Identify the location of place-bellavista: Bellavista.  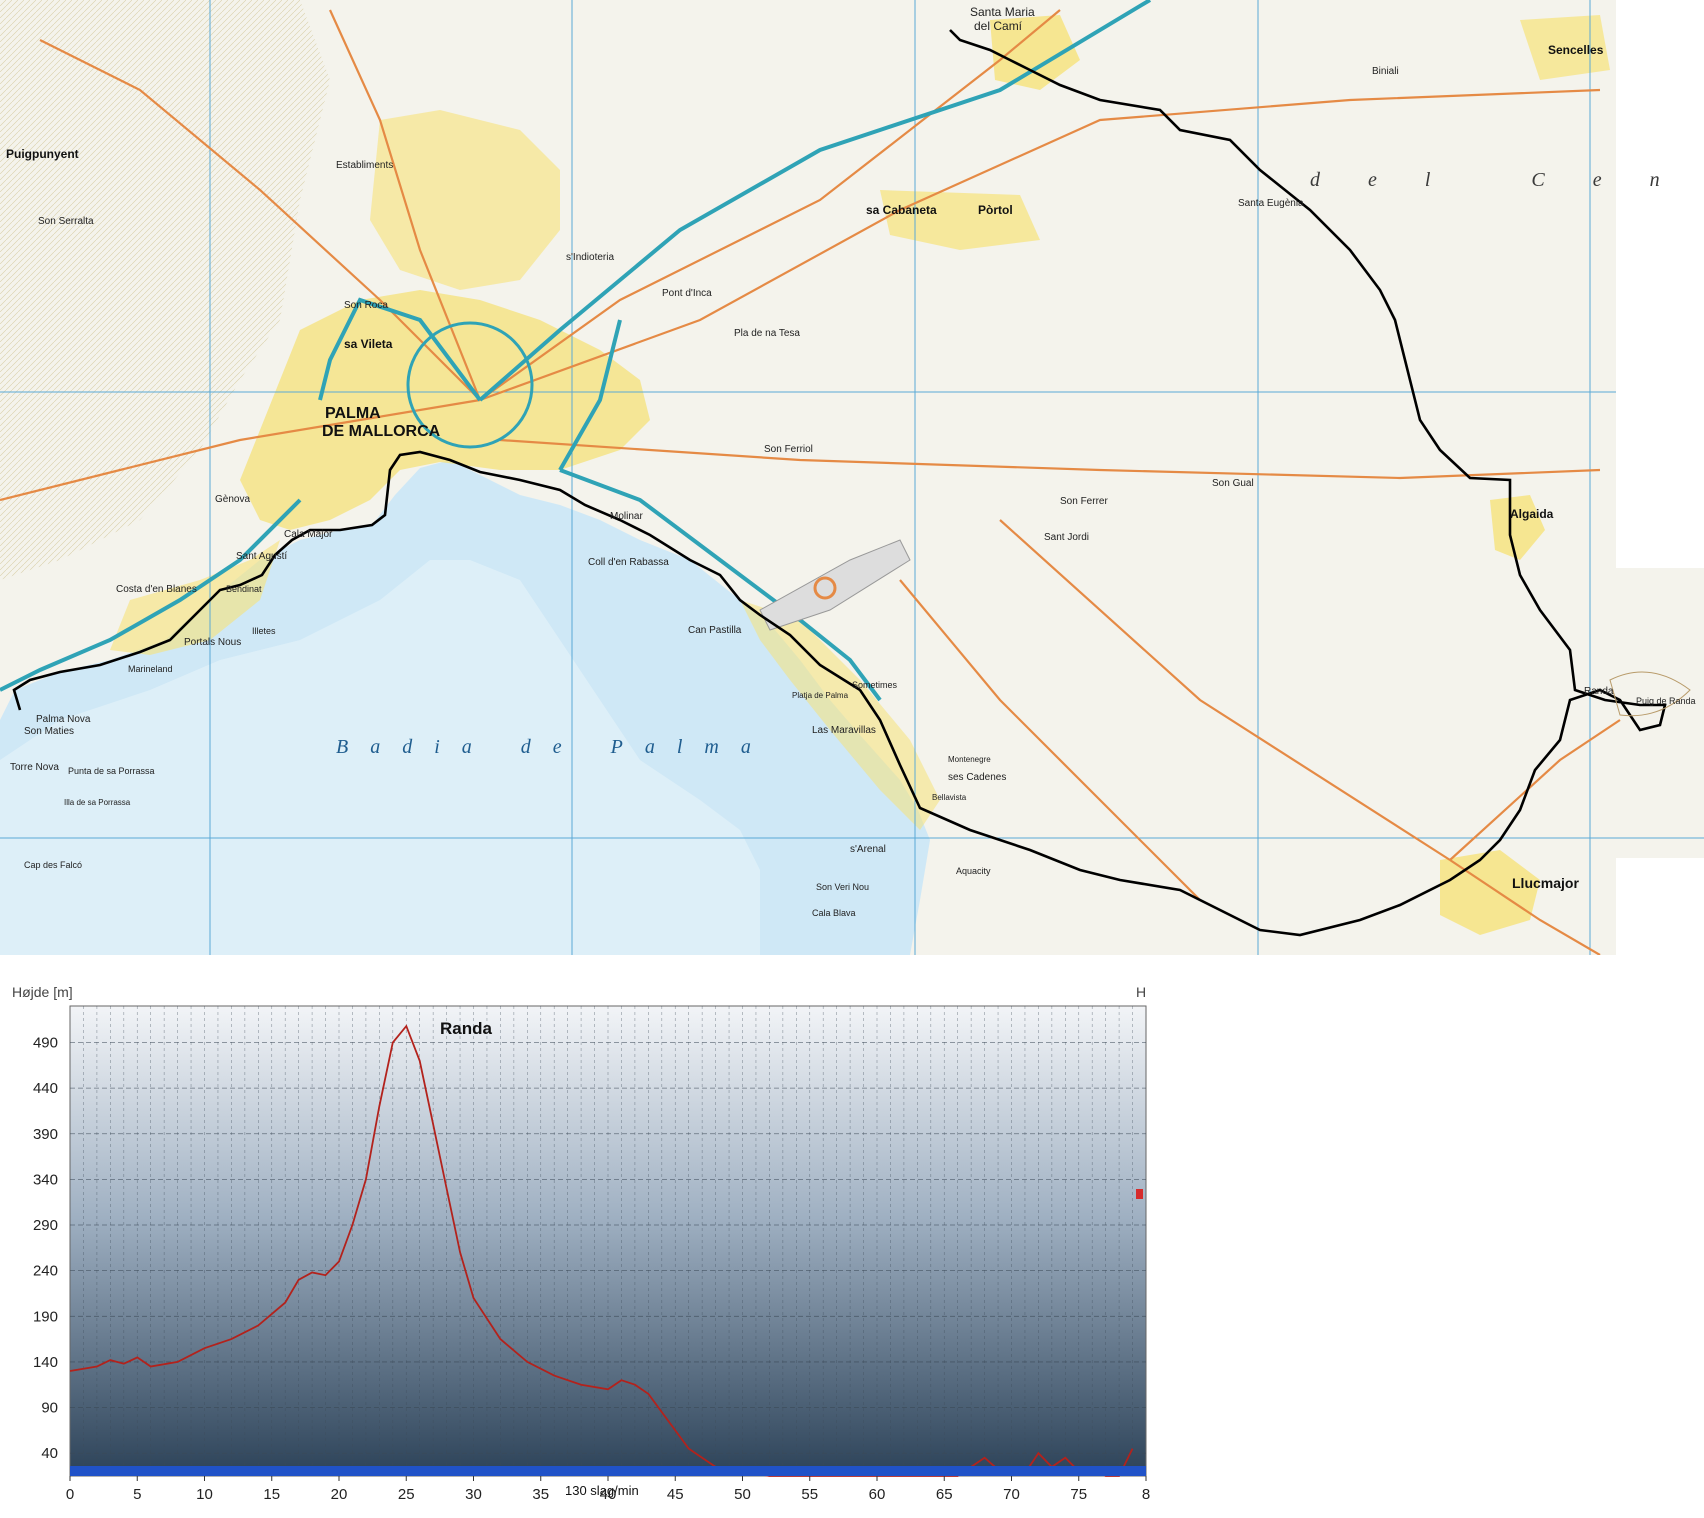
(949, 797).